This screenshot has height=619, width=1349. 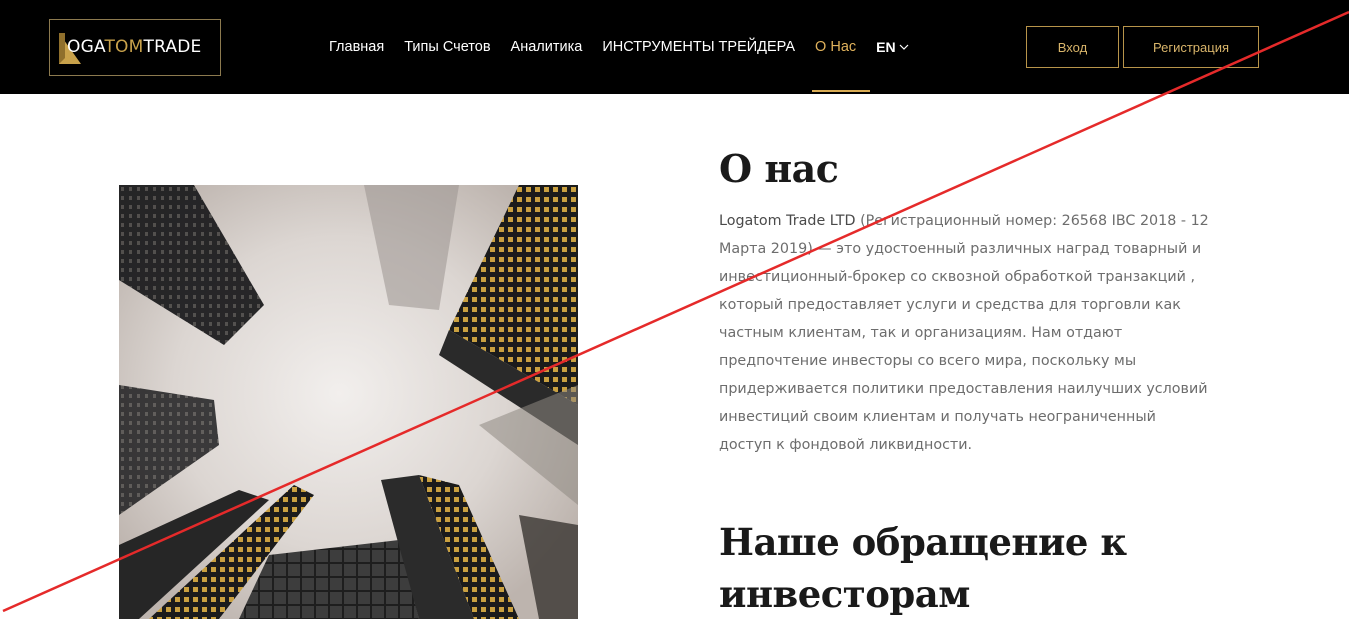 I want to click on nav-item-about: О Нас, so click(x=835, y=47).